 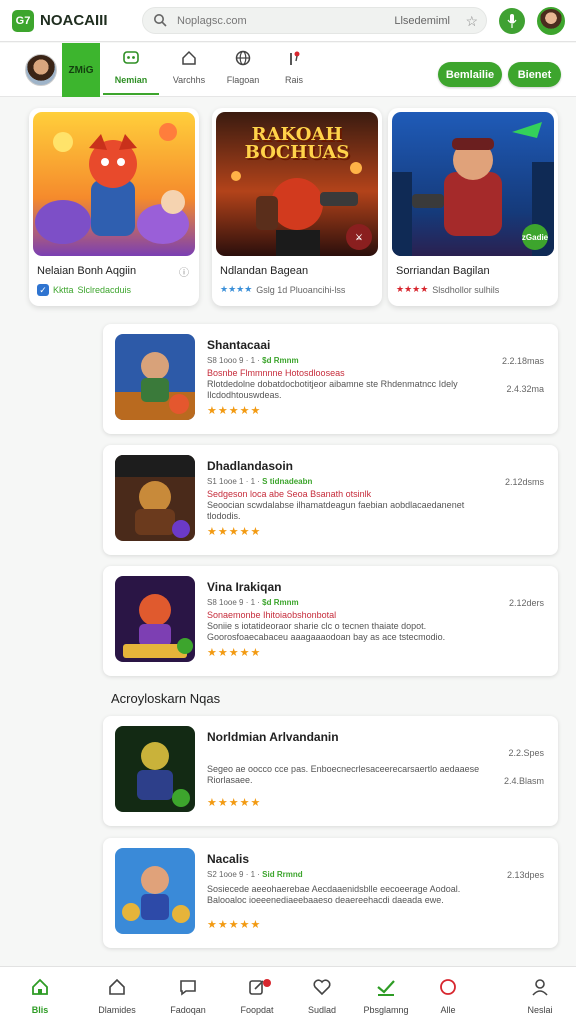 I want to click on featured-title: Ndlandan Bagean, so click(x=264, y=271).